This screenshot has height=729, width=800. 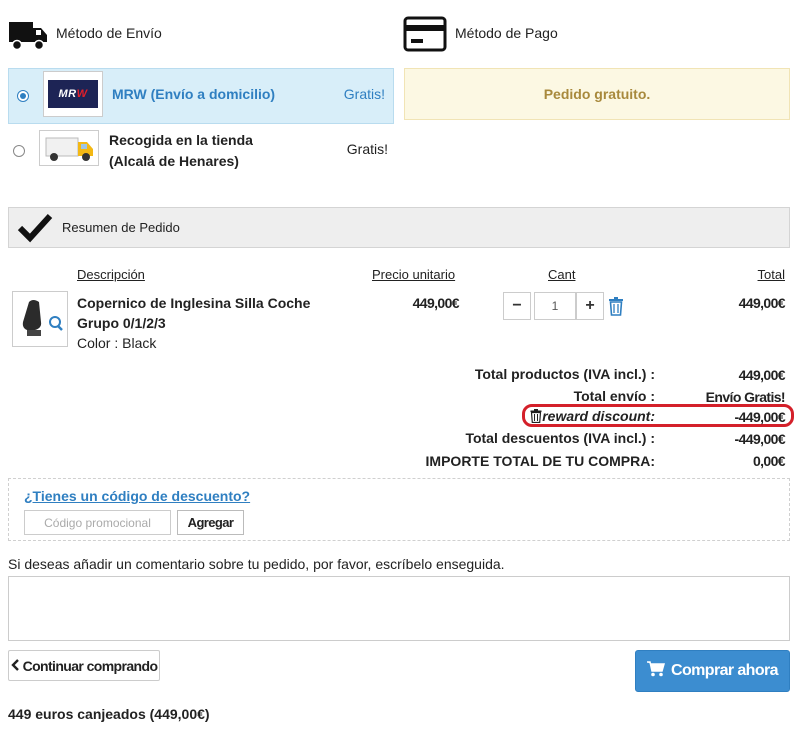 What do you see at coordinates (564, 374) in the screenshot?
I see `total-products-label: Total productos (IVA incl.) :` at bounding box center [564, 374].